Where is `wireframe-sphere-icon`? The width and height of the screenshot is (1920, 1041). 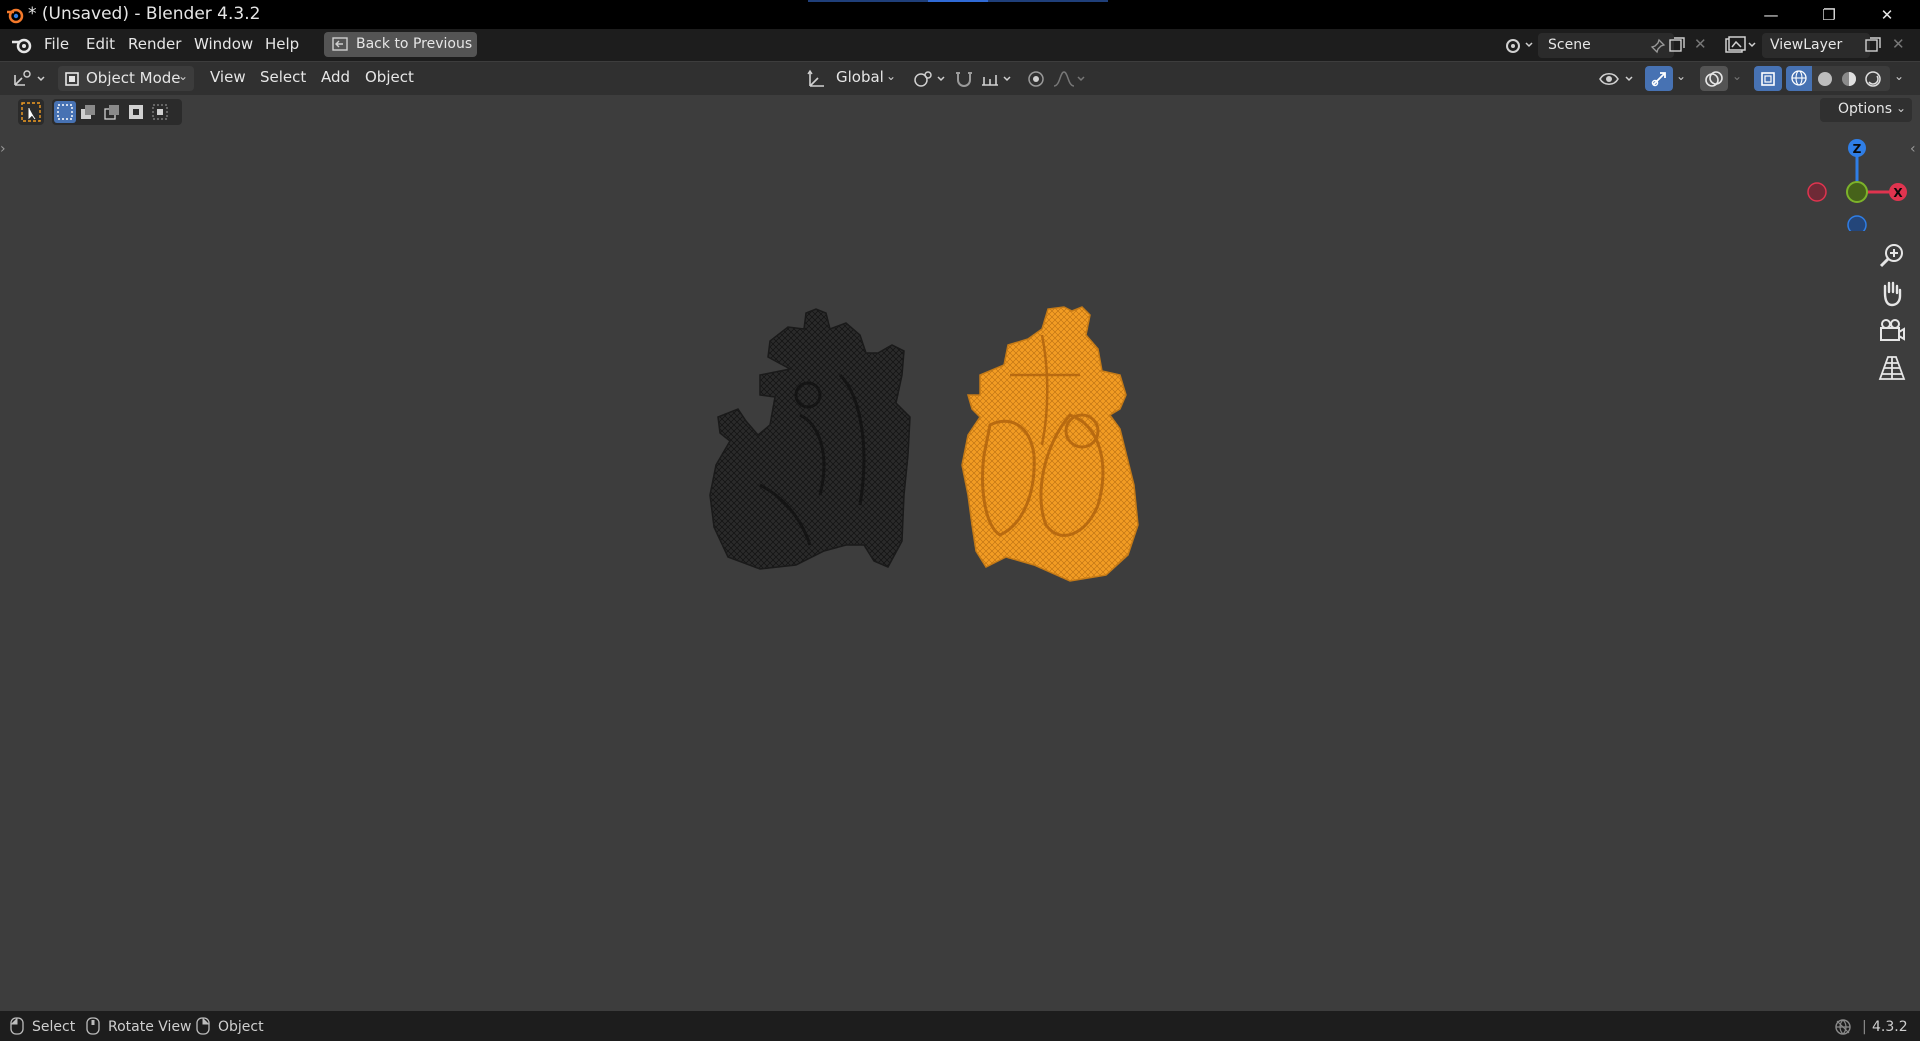
wireframe-sphere-icon is located at coordinates (1799, 78).